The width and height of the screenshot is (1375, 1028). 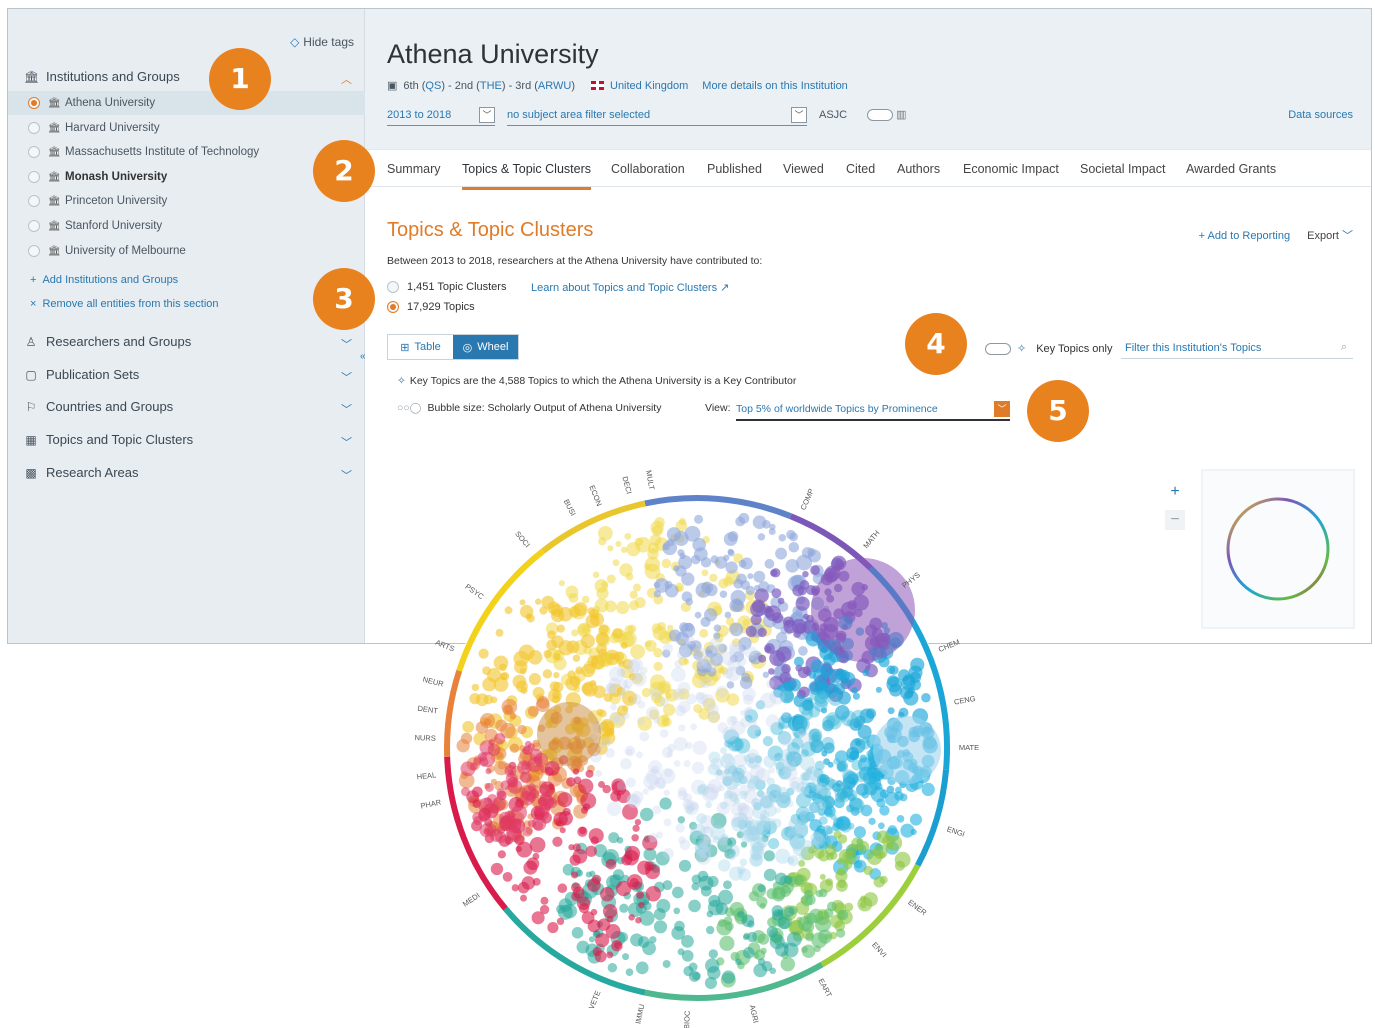 I want to click on section-institutions: 🏛 Institutions and Groups, so click(x=102, y=76).